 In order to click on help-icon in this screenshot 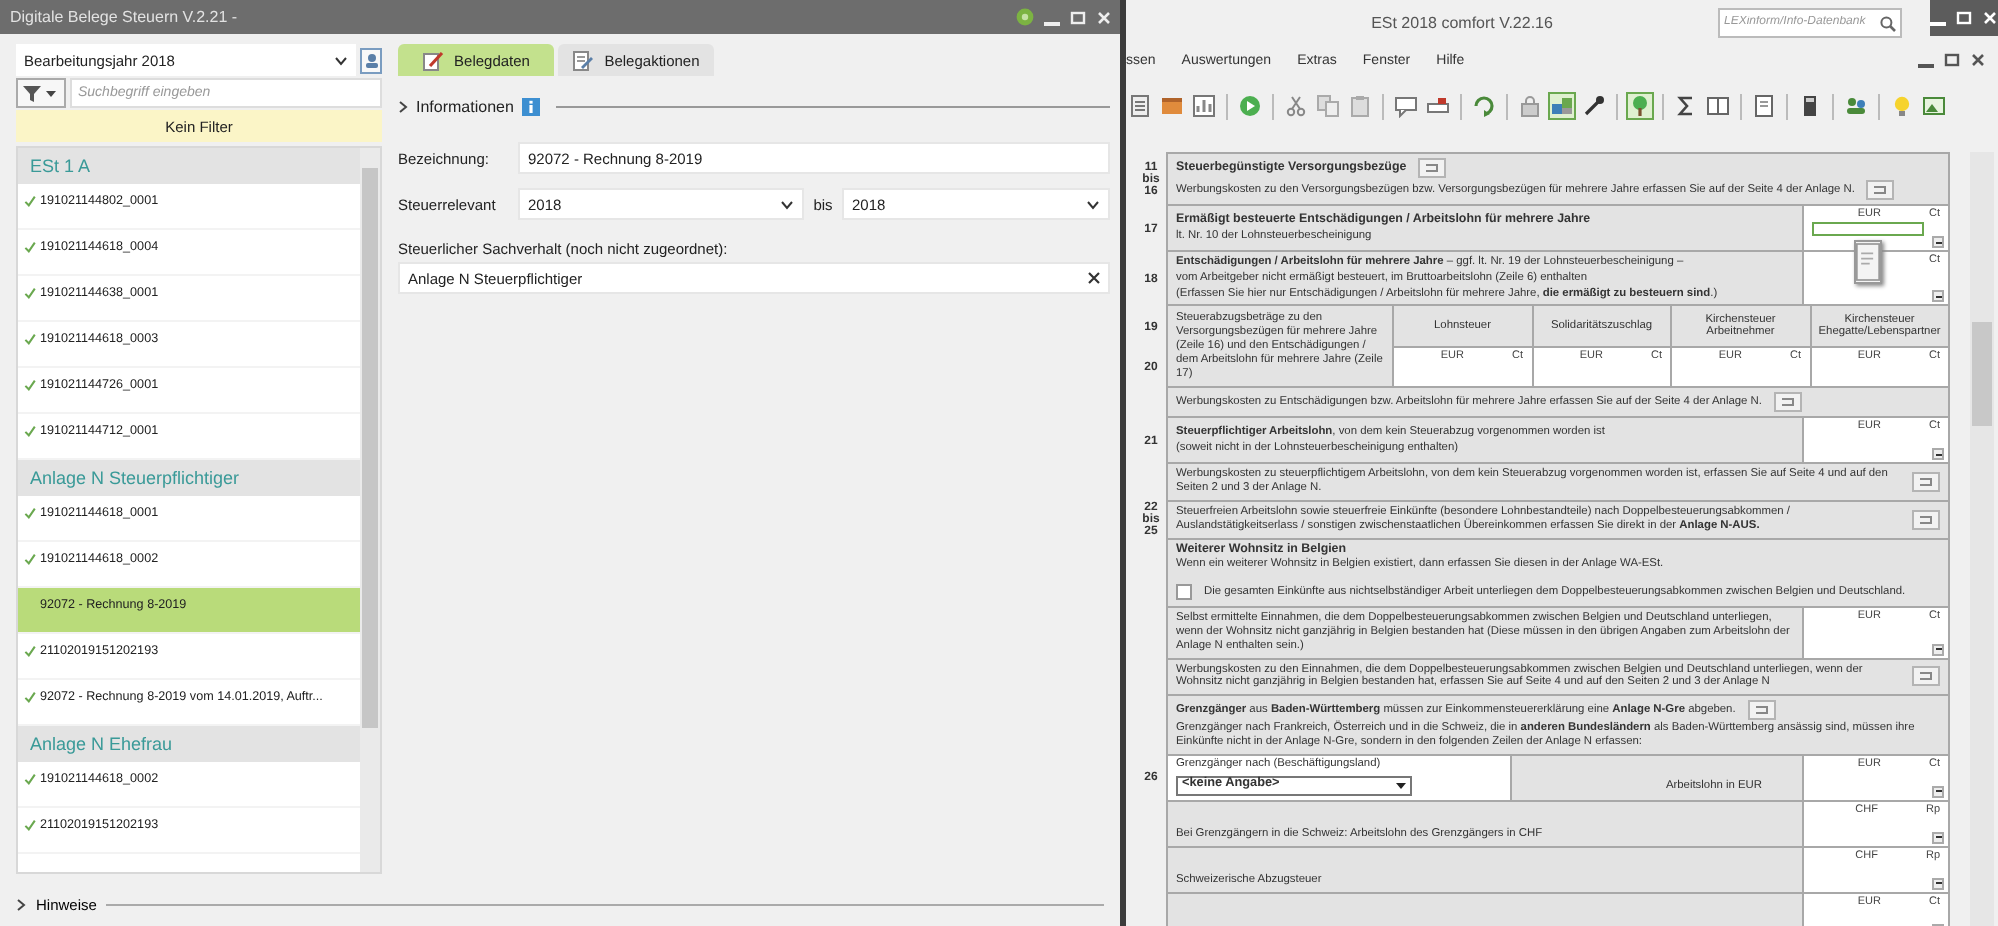, I will do `click(1025, 17)`.